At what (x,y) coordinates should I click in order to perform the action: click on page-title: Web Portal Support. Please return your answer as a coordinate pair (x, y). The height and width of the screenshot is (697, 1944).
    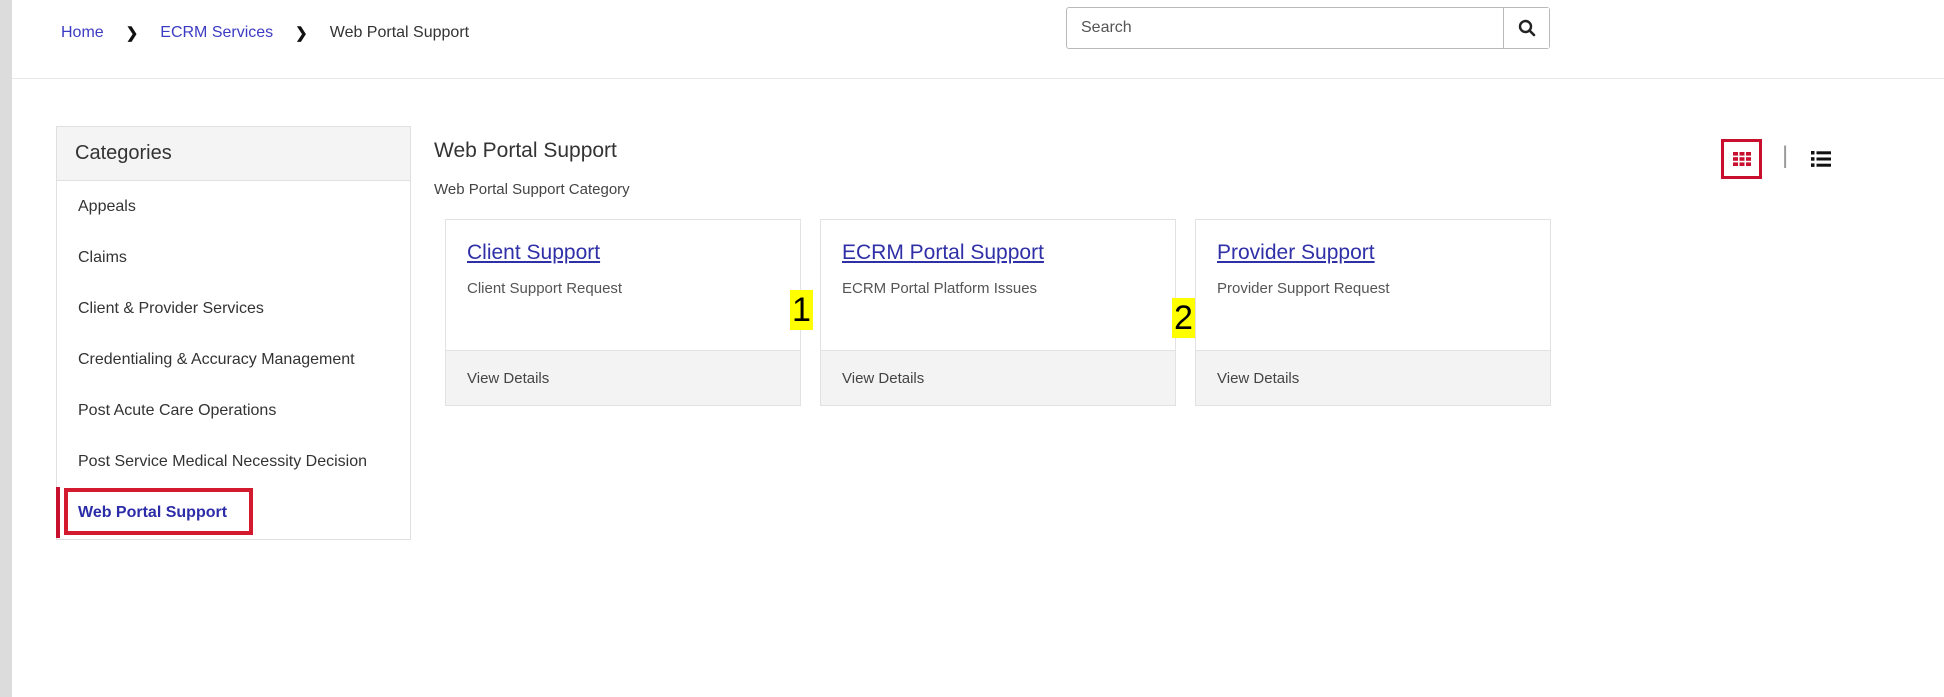
    Looking at the image, I should click on (525, 150).